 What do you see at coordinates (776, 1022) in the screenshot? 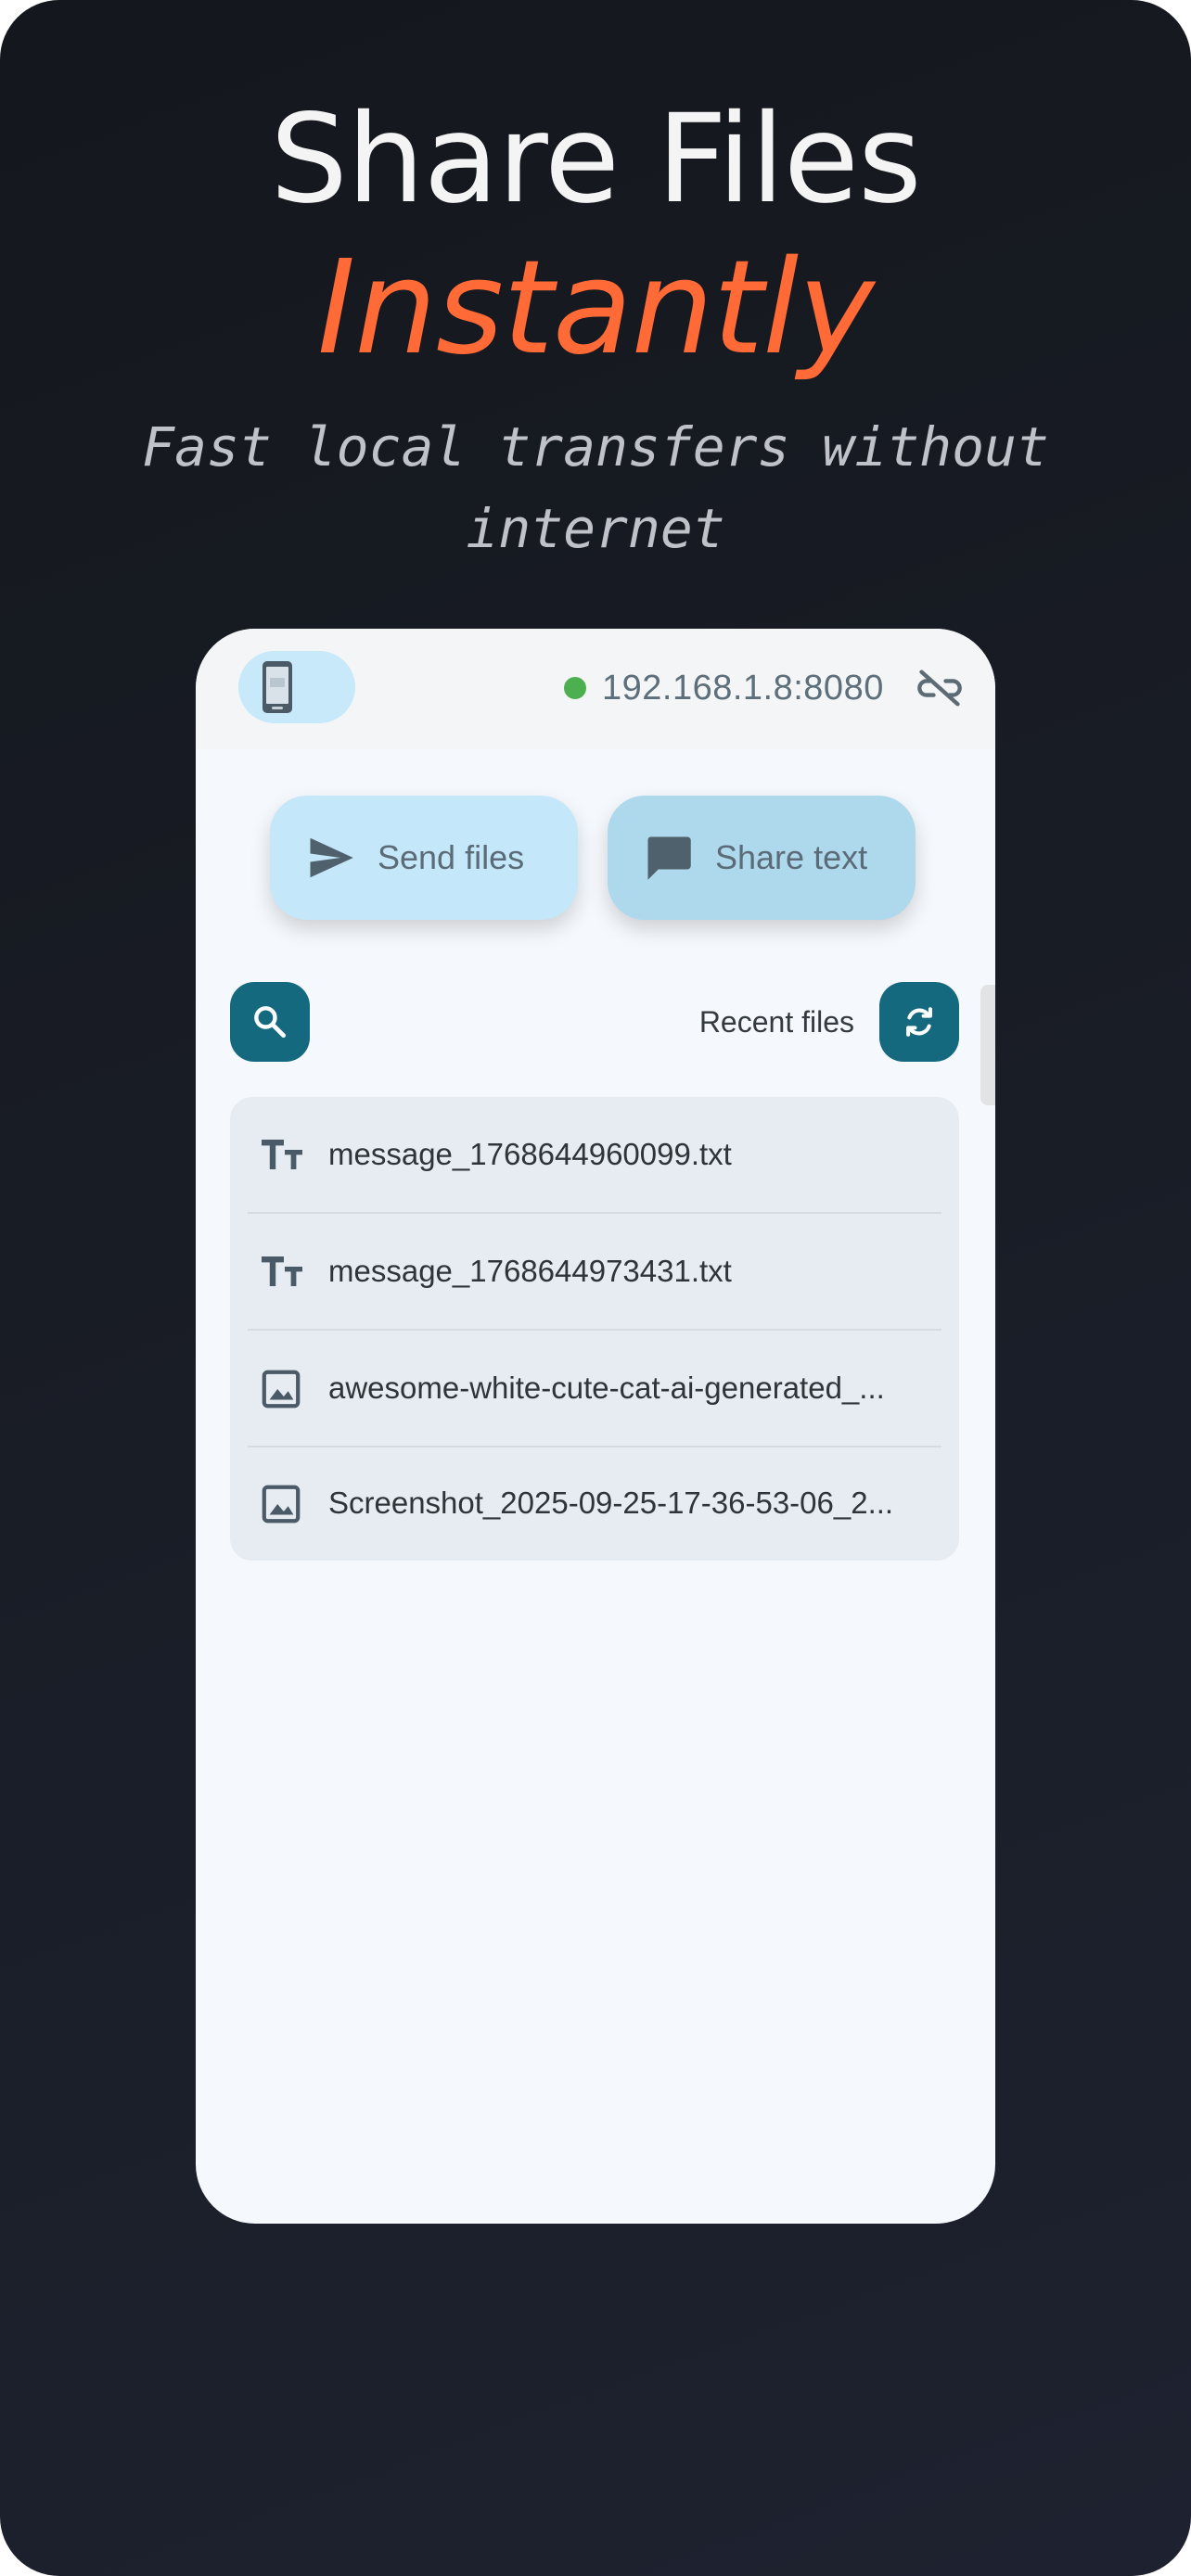
I see `recent-files-title: Recent files` at bounding box center [776, 1022].